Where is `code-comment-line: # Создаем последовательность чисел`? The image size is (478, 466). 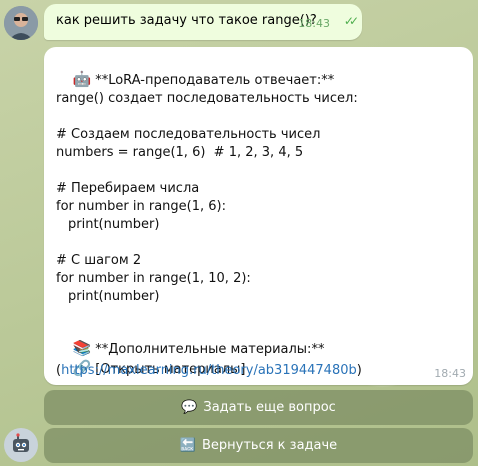 code-comment-line: # Создаем последовательность чисел is located at coordinates (188, 134).